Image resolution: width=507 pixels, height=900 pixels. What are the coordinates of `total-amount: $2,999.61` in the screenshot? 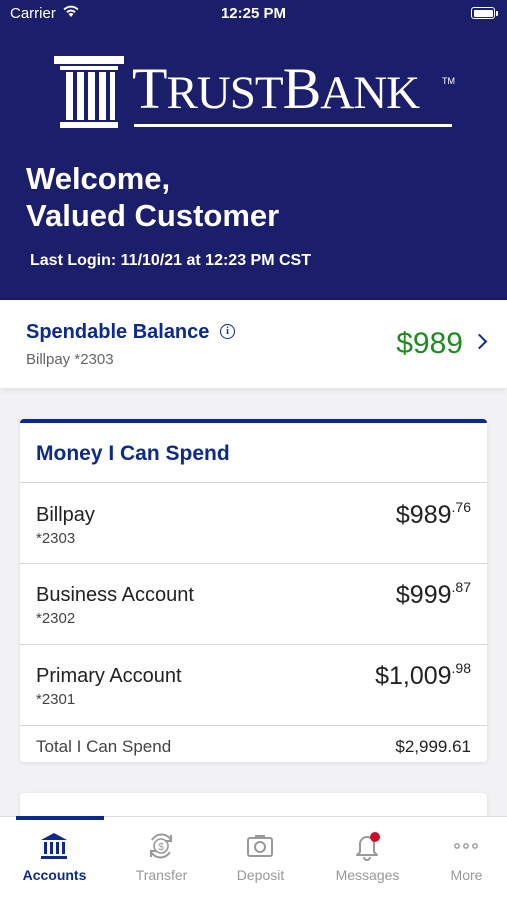 It's located at (433, 746).